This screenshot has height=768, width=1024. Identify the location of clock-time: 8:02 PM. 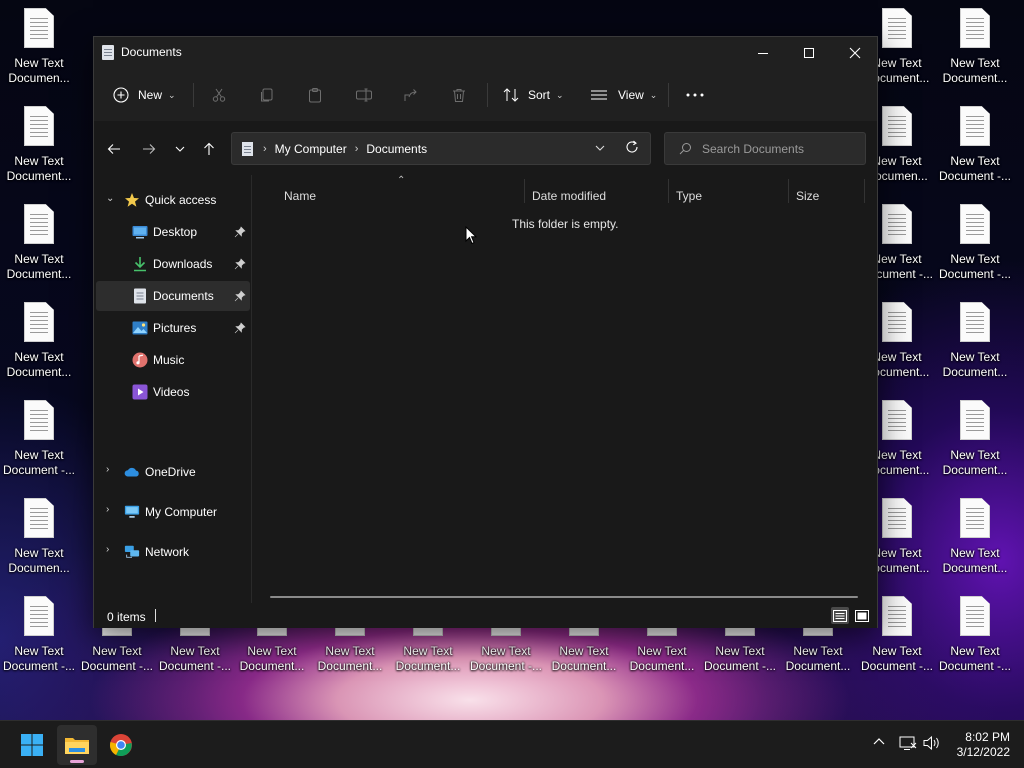
(987, 737).